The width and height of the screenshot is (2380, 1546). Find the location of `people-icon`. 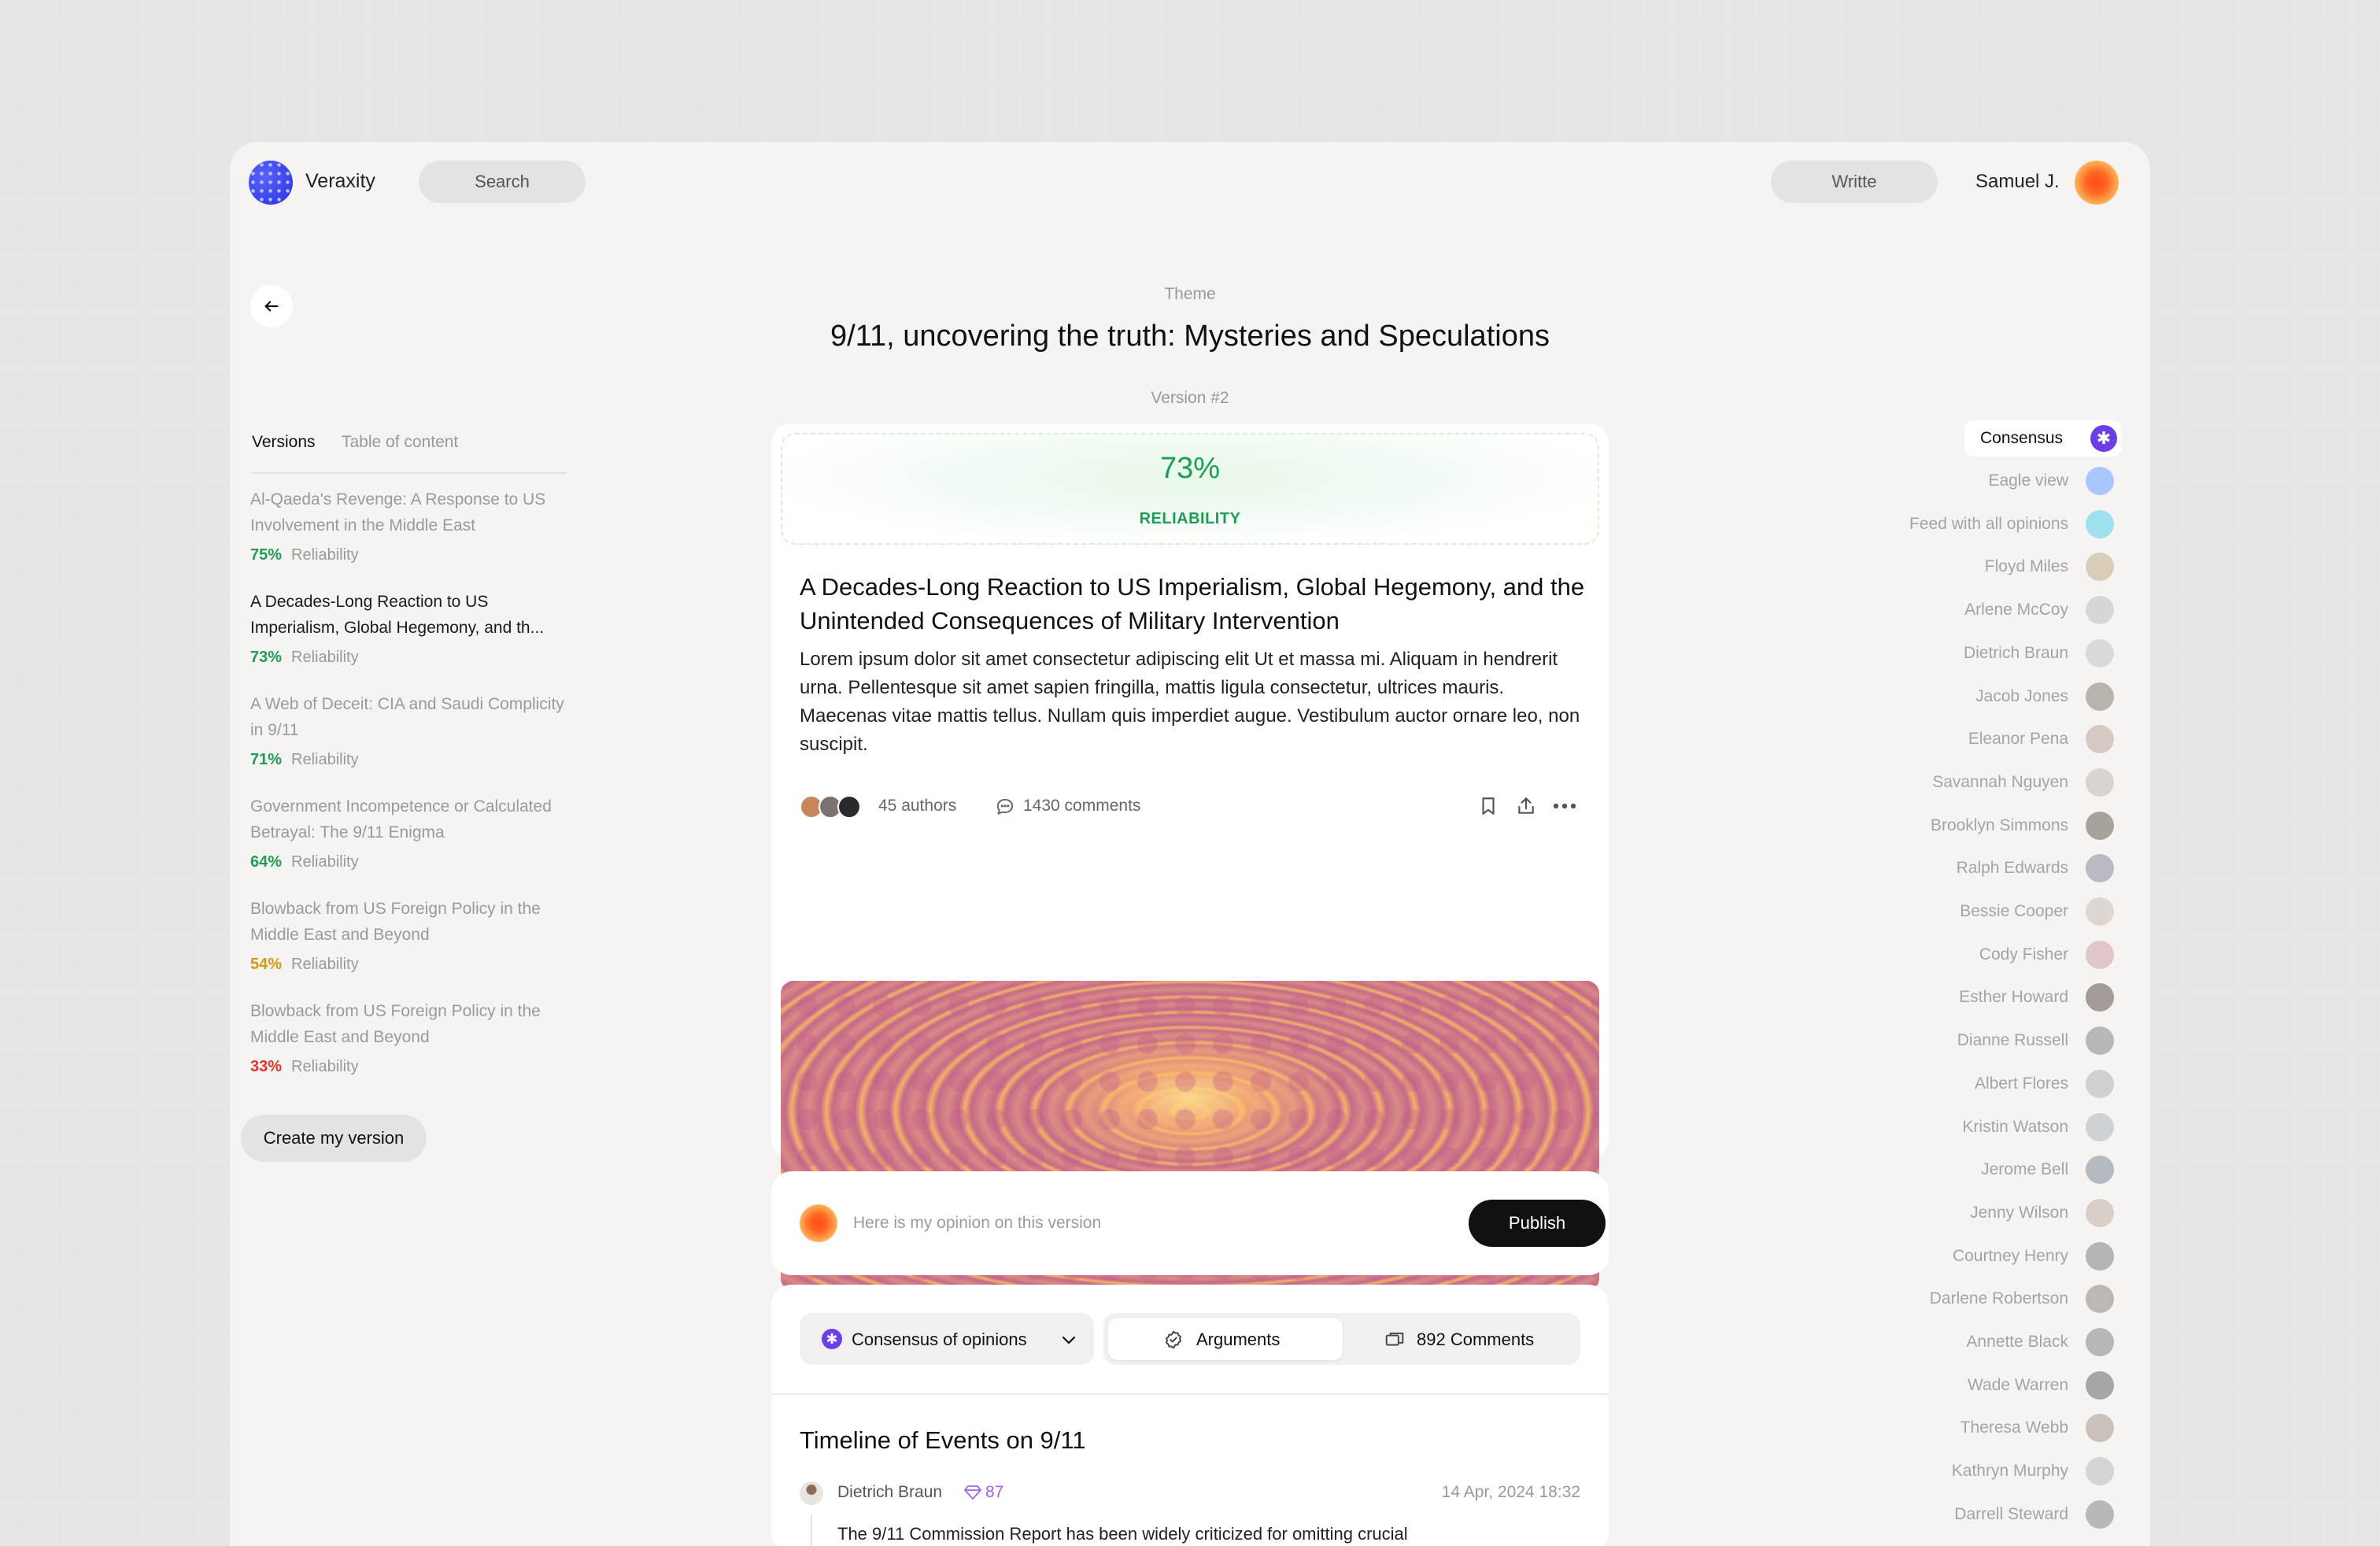

people-icon is located at coordinates (2100, 524).